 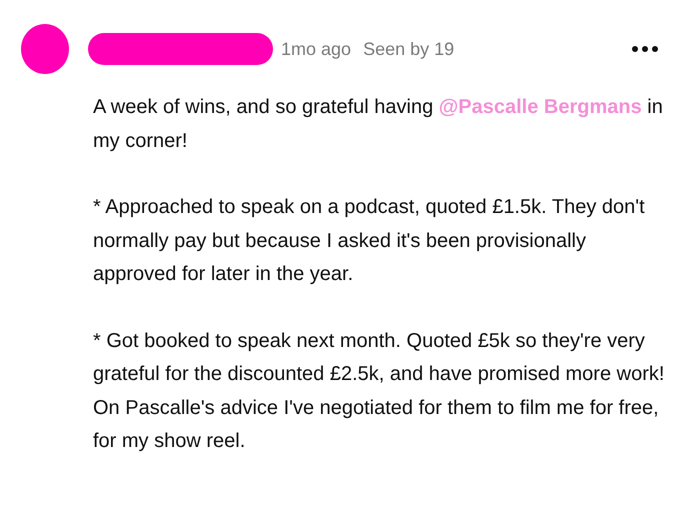 I want to click on post-time: 1mo ago, so click(x=316, y=49).